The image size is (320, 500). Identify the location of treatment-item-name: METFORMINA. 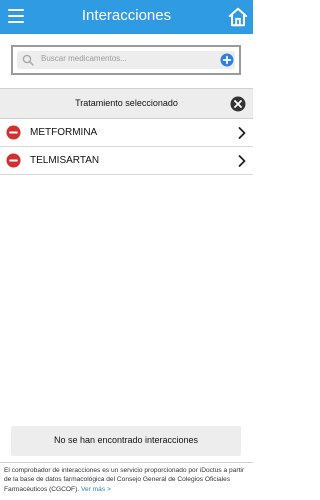
(64, 132).